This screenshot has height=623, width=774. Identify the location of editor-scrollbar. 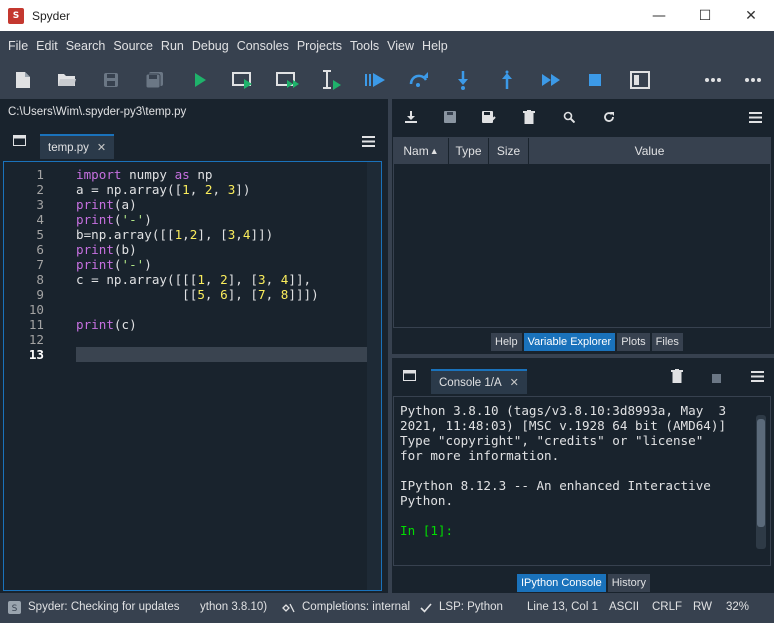
(374, 376).